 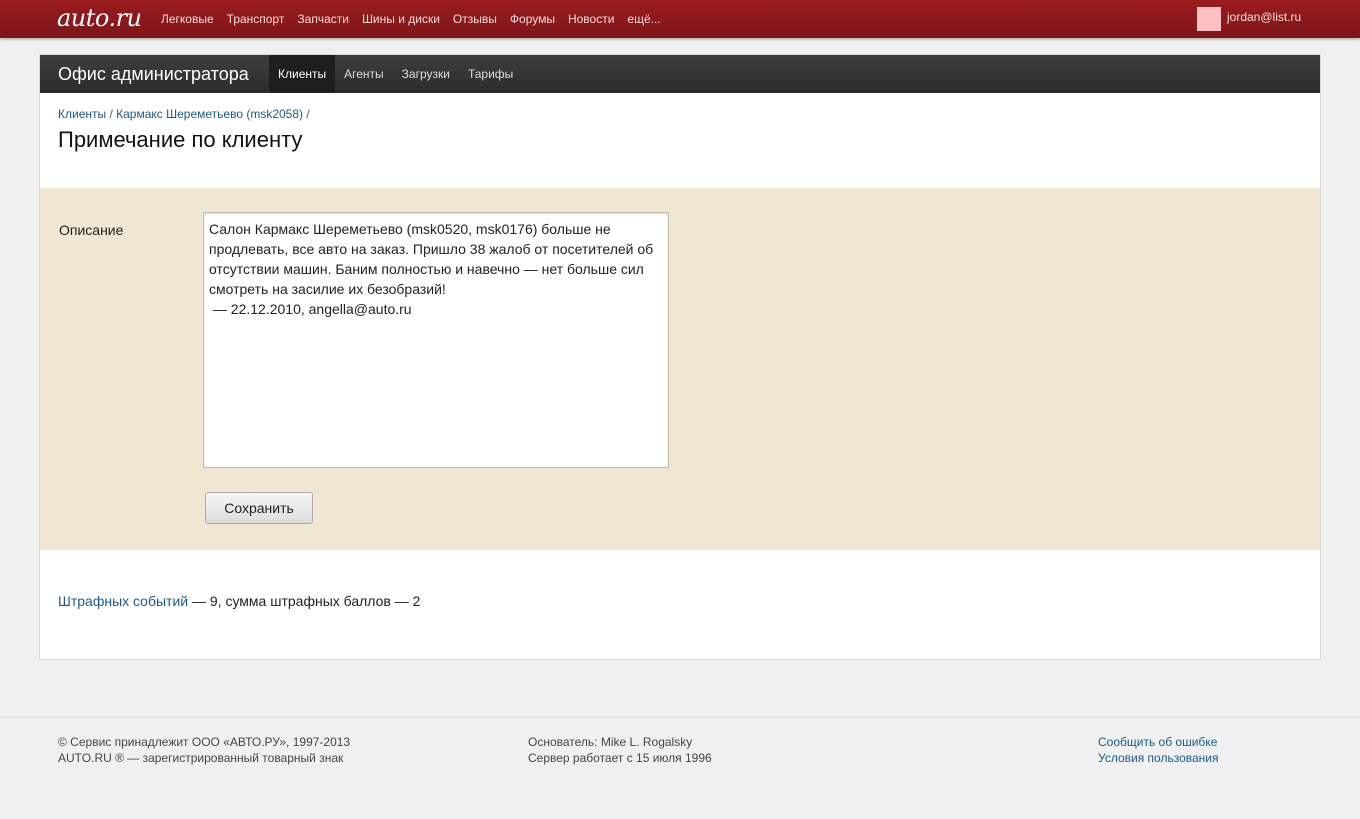 What do you see at coordinates (591, 19) in the screenshot?
I see `top-nav-item-news: Новости` at bounding box center [591, 19].